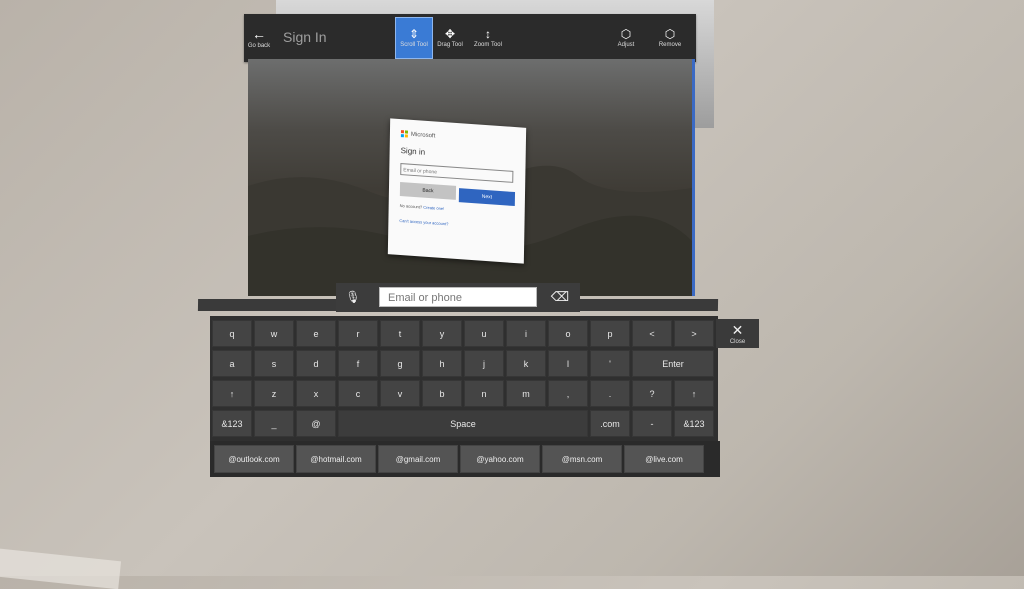 The width and height of the screenshot is (1024, 589). Describe the element at coordinates (694, 393) in the screenshot. I see `key-sym2-11: ↑` at that location.